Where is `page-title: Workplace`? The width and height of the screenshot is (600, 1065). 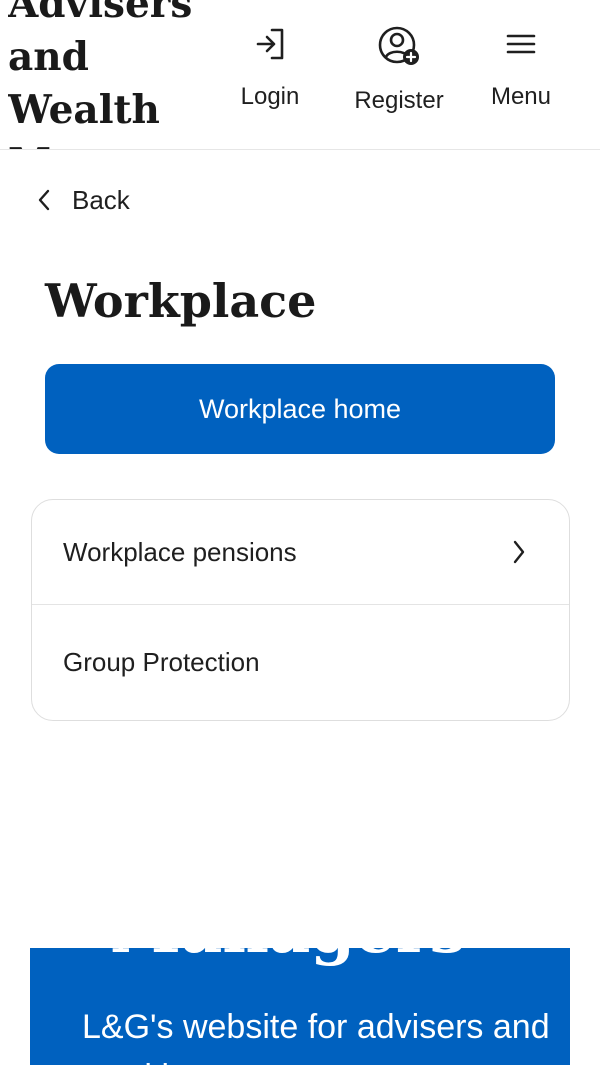 page-title: Workplace is located at coordinates (181, 301).